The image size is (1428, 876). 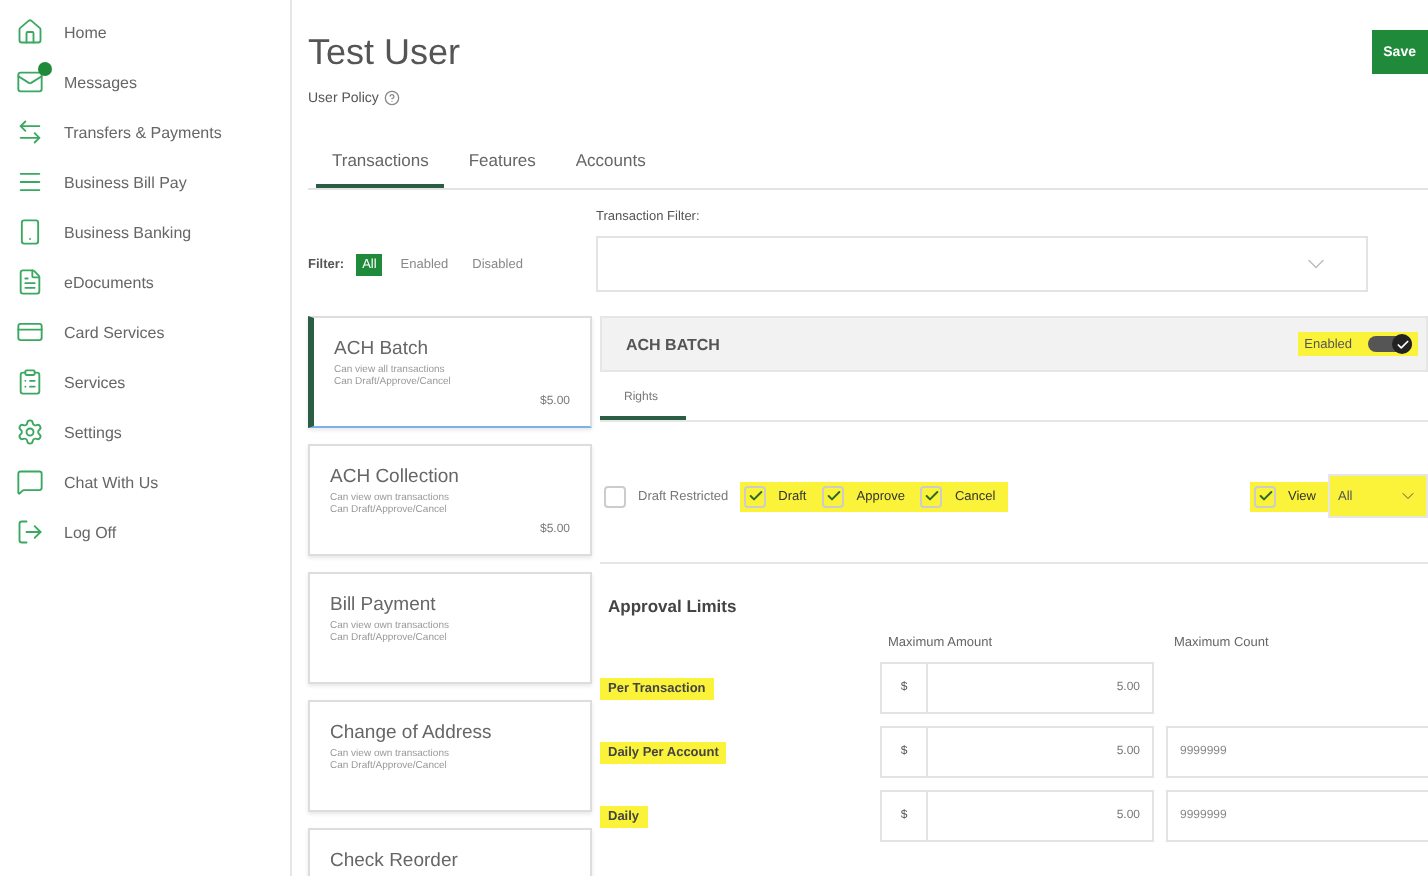 What do you see at coordinates (395, 861) in the screenshot?
I see `transaction-name: Check Reorder` at bounding box center [395, 861].